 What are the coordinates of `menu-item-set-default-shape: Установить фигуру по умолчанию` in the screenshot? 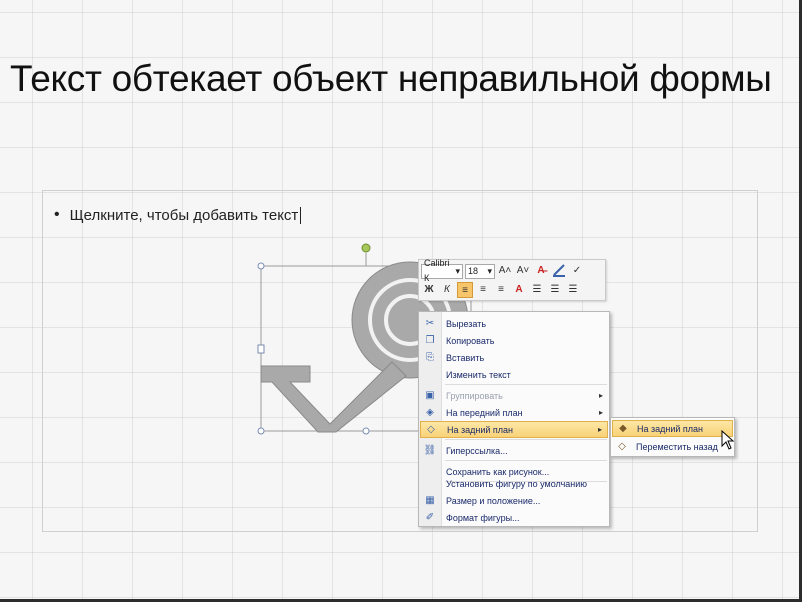 It's located at (514, 483).